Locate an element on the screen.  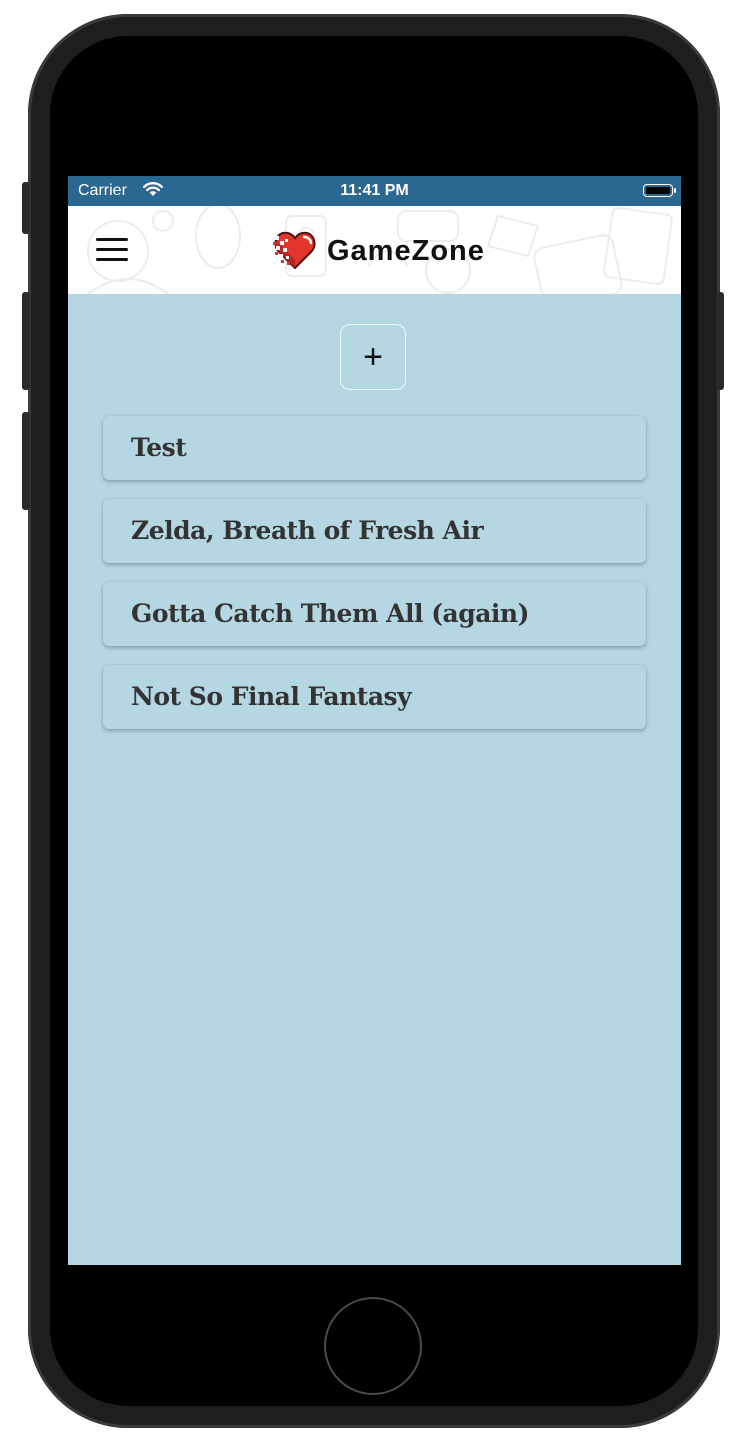
app-title: GameZone is located at coordinates (406, 251).